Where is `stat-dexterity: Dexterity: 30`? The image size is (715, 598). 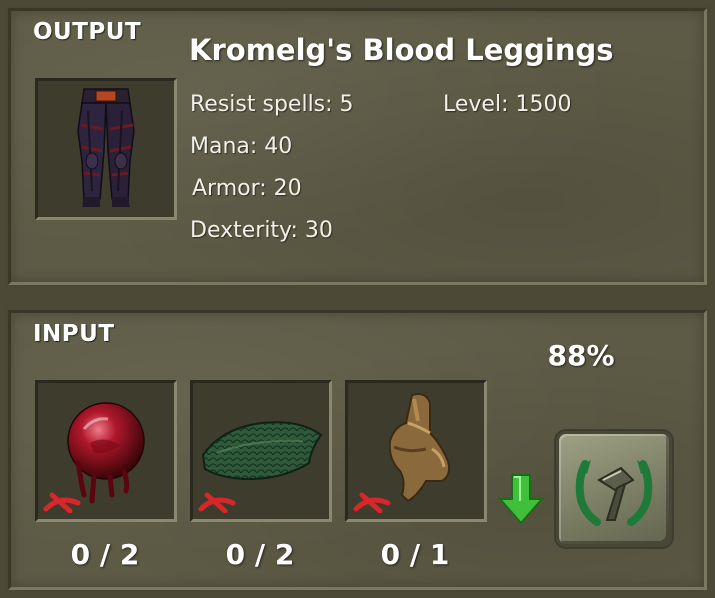 stat-dexterity: Dexterity: 30 is located at coordinates (261, 230).